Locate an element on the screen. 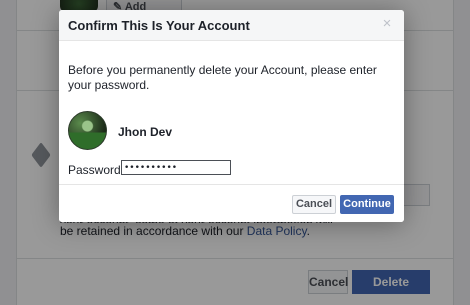 This screenshot has height=305, width=470. user-name: Jhon Dev is located at coordinates (145, 132).